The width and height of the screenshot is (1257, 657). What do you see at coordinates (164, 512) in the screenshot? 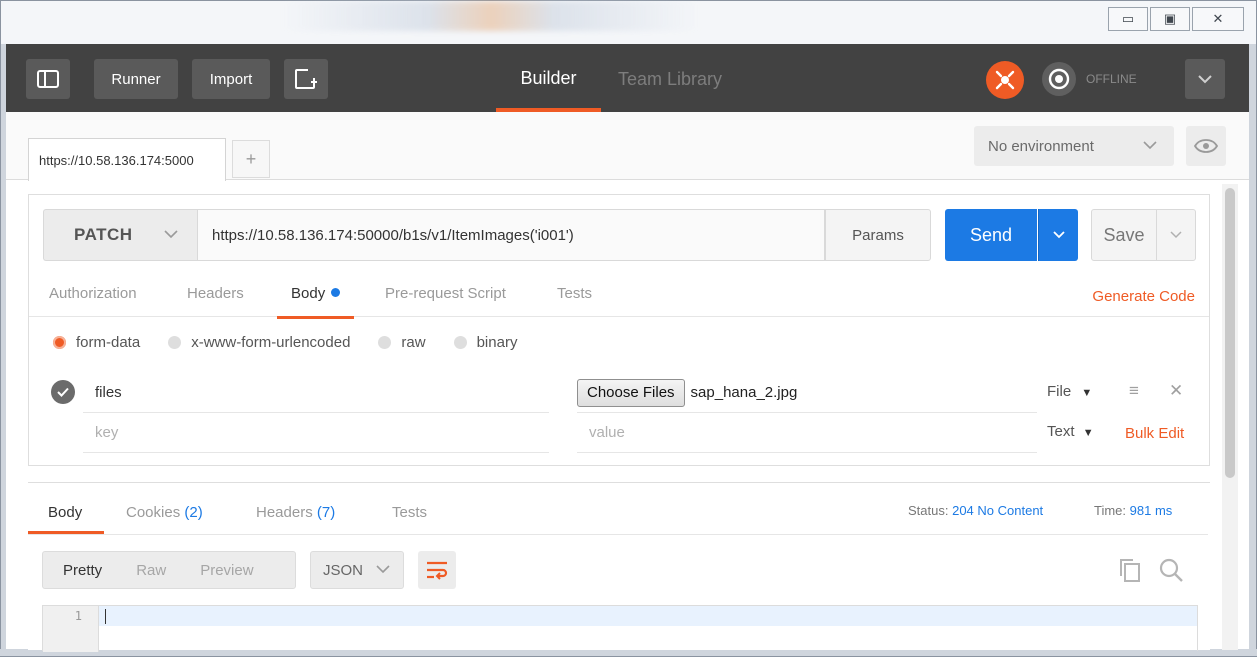
I see `response-tab-cookies: Cookies (2)` at bounding box center [164, 512].